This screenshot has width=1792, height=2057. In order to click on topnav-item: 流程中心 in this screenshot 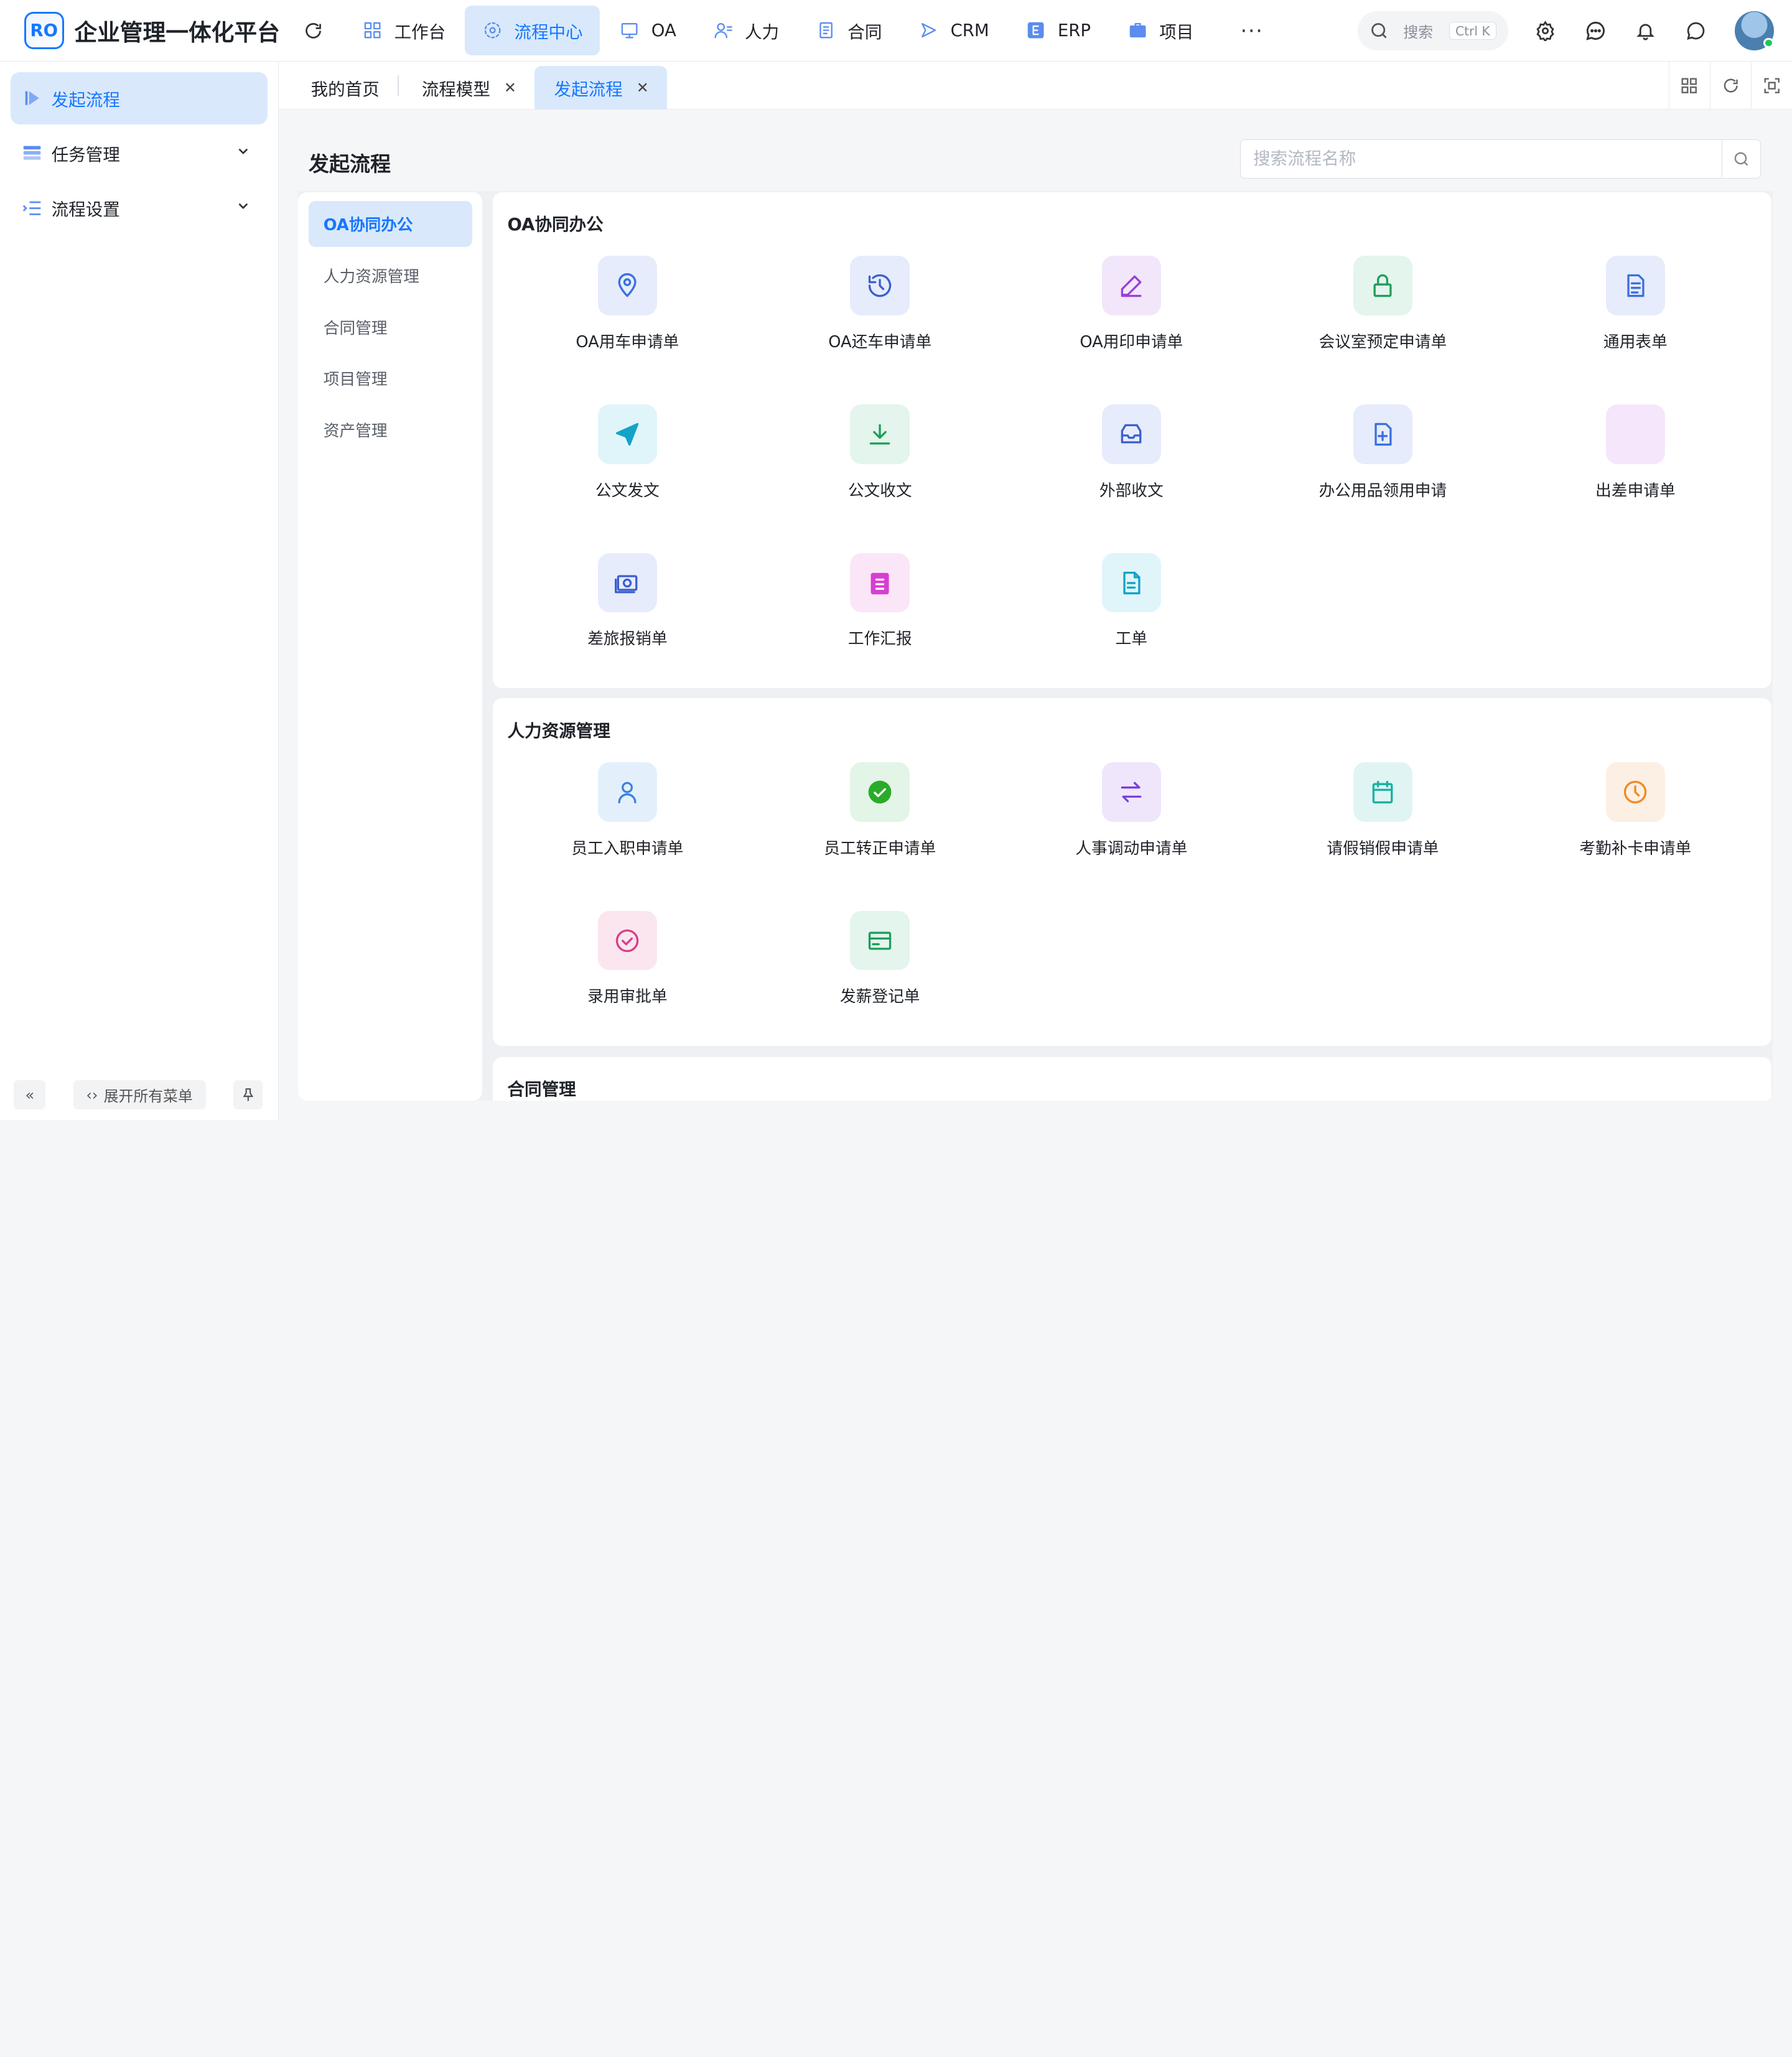, I will do `click(532, 30)`.